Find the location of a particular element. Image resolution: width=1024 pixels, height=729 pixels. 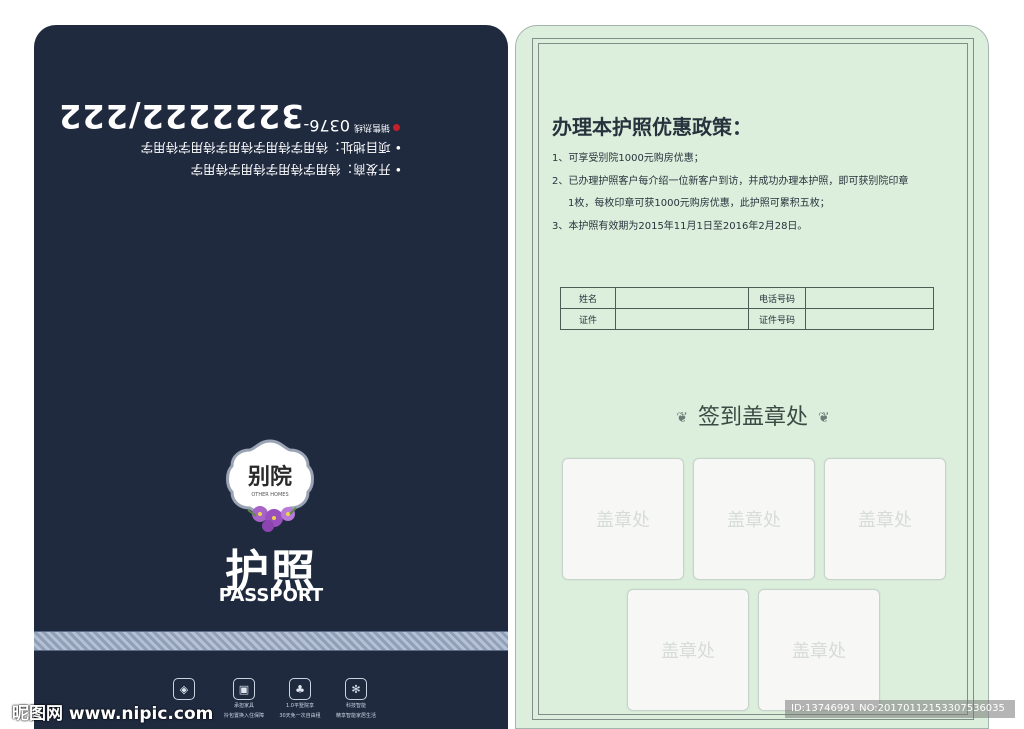

customer-info-form: 姓名 电话号码 证件 证件号码 is located at coordinates (747, 308).